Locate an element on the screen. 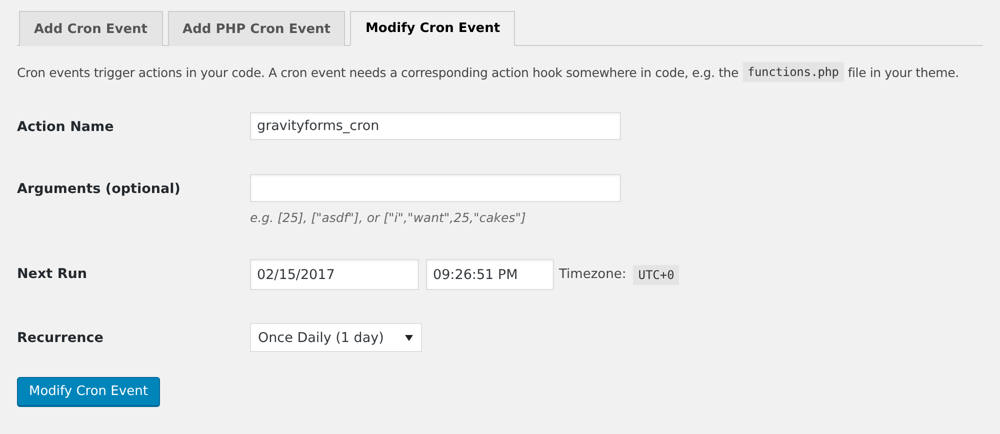 Image resolution: width=1000 pixels, height=434 pixels. tab: Add PHP Cron Event is located at coordinates (257, 28).